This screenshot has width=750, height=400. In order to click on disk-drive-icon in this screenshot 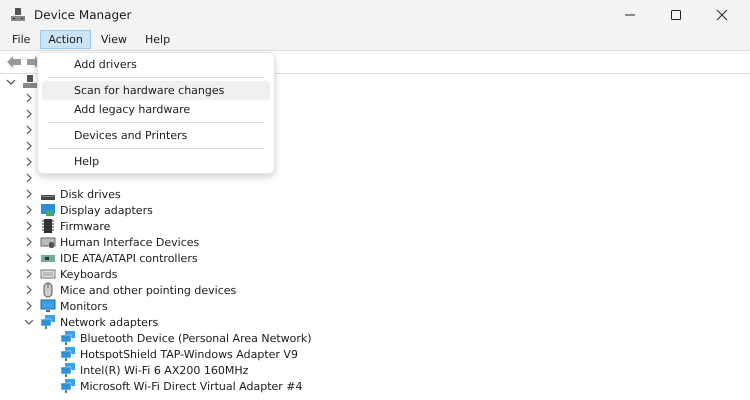, I will do `click(48, 197)`.